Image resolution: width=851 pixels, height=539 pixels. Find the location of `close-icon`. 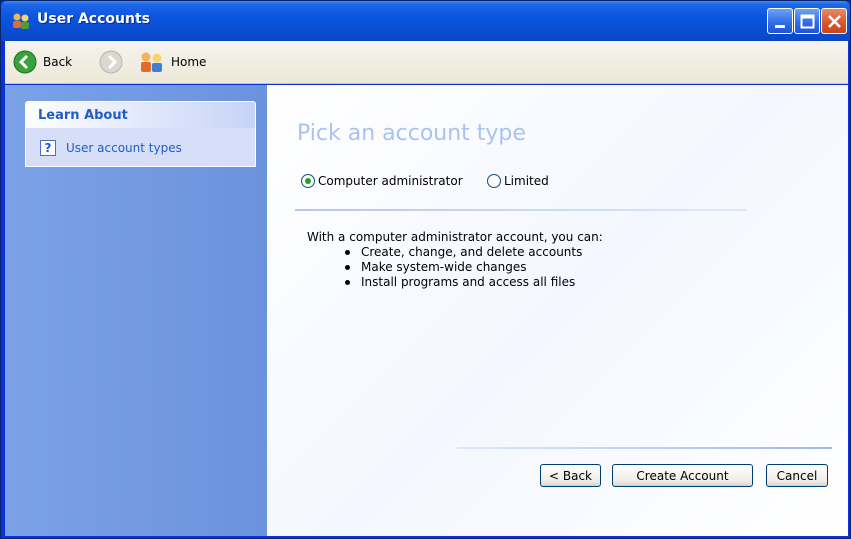

close-icon is located at coordinates (834, 21).